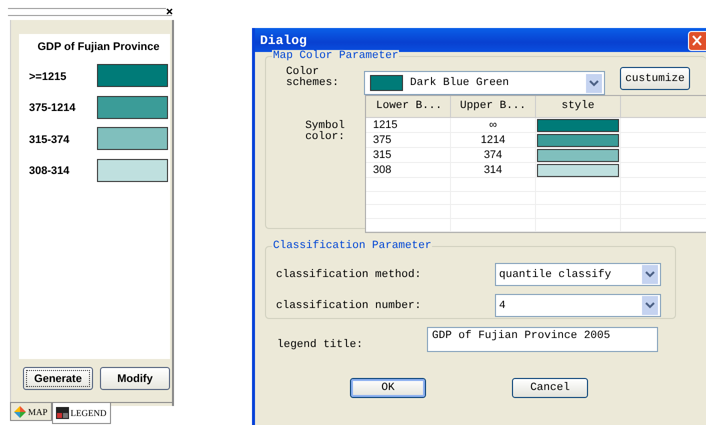  What do you see at coordinates (484, 83) in the screenshot?
I see `scheme-dropdown: Dark Blue Green` at bounding box center [484, 83].